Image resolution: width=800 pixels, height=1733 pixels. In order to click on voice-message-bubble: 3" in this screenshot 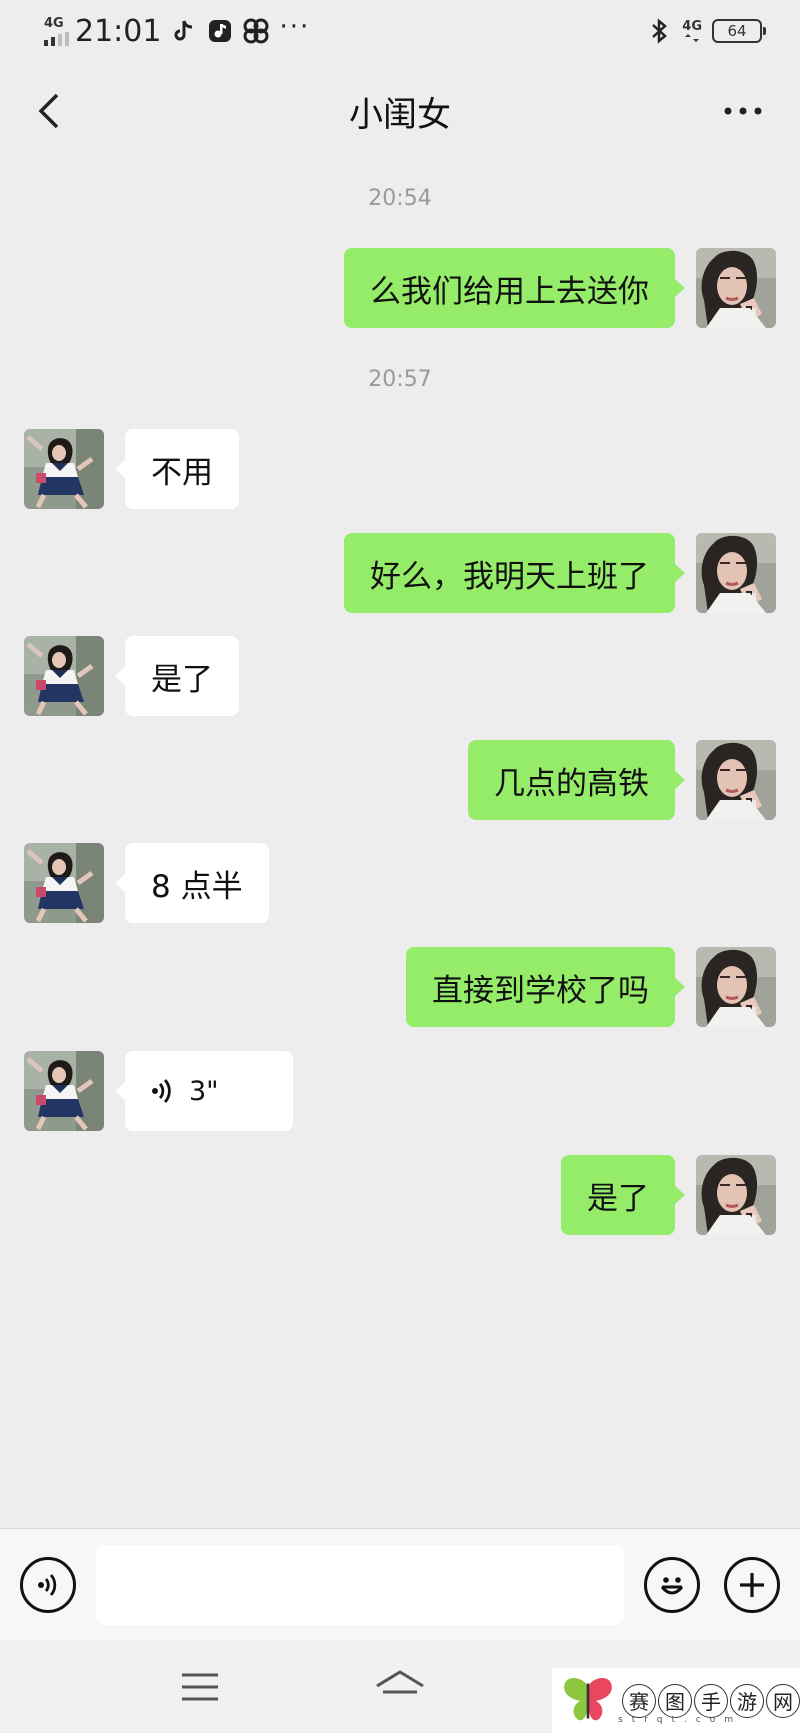, I will do `click(204, 1091)`.